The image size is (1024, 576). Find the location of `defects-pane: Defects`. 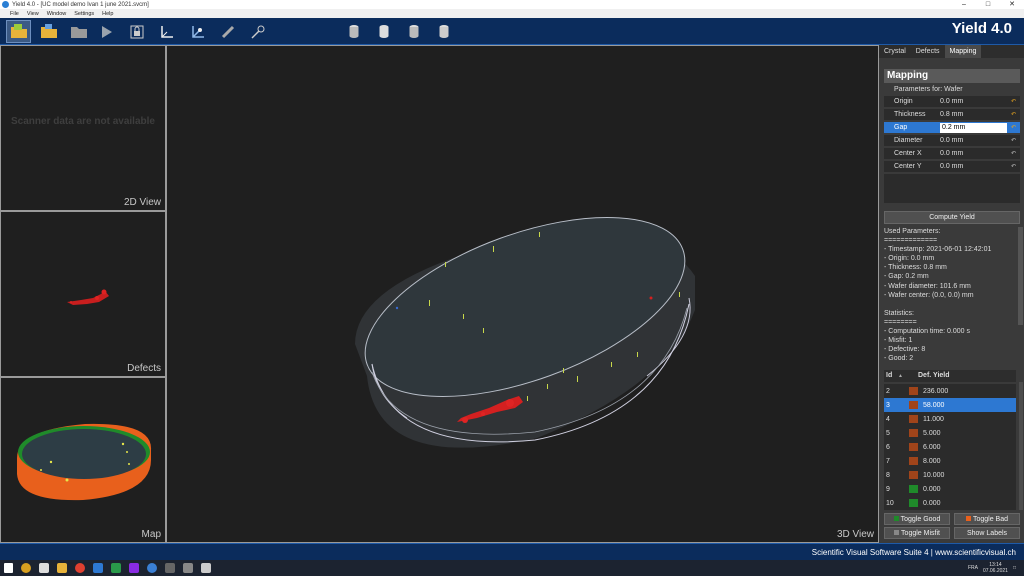

defects-pane: Defects is located at coordinates (83, 294).